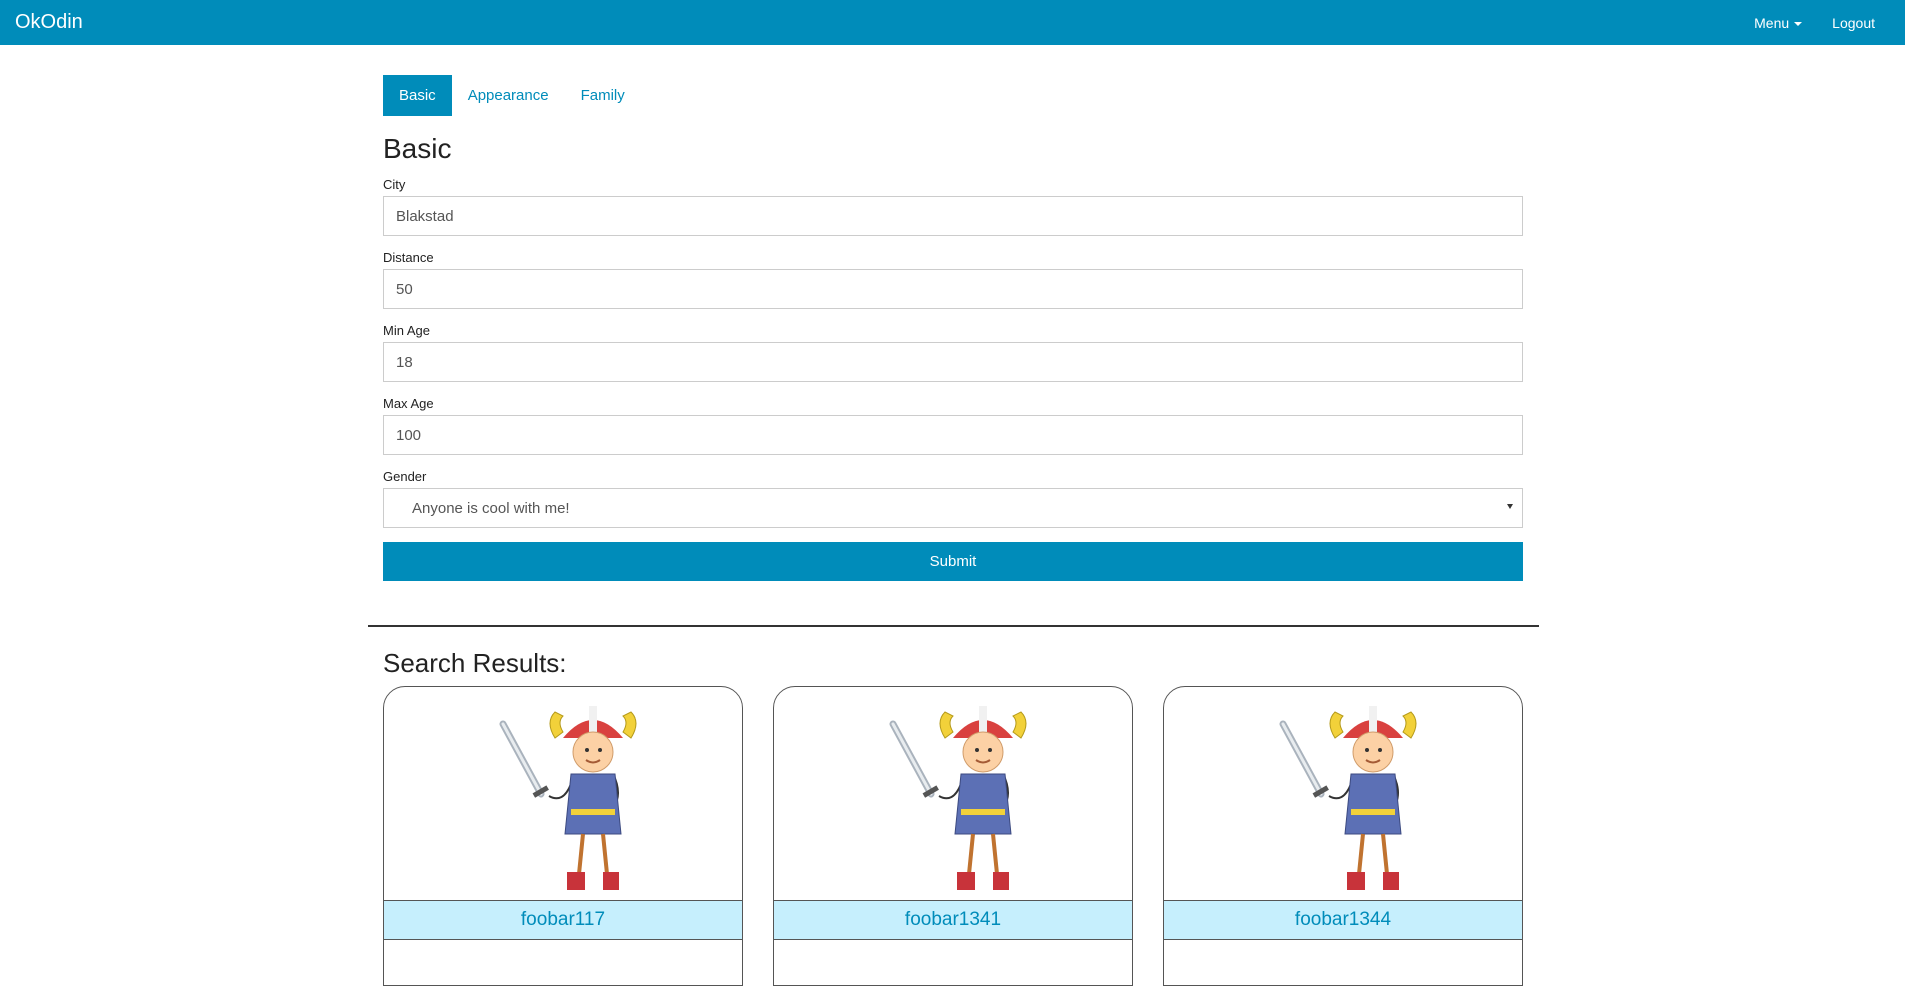  I want to click on gender-selected-value: Anyone is cool with me!, so click(491, 508).